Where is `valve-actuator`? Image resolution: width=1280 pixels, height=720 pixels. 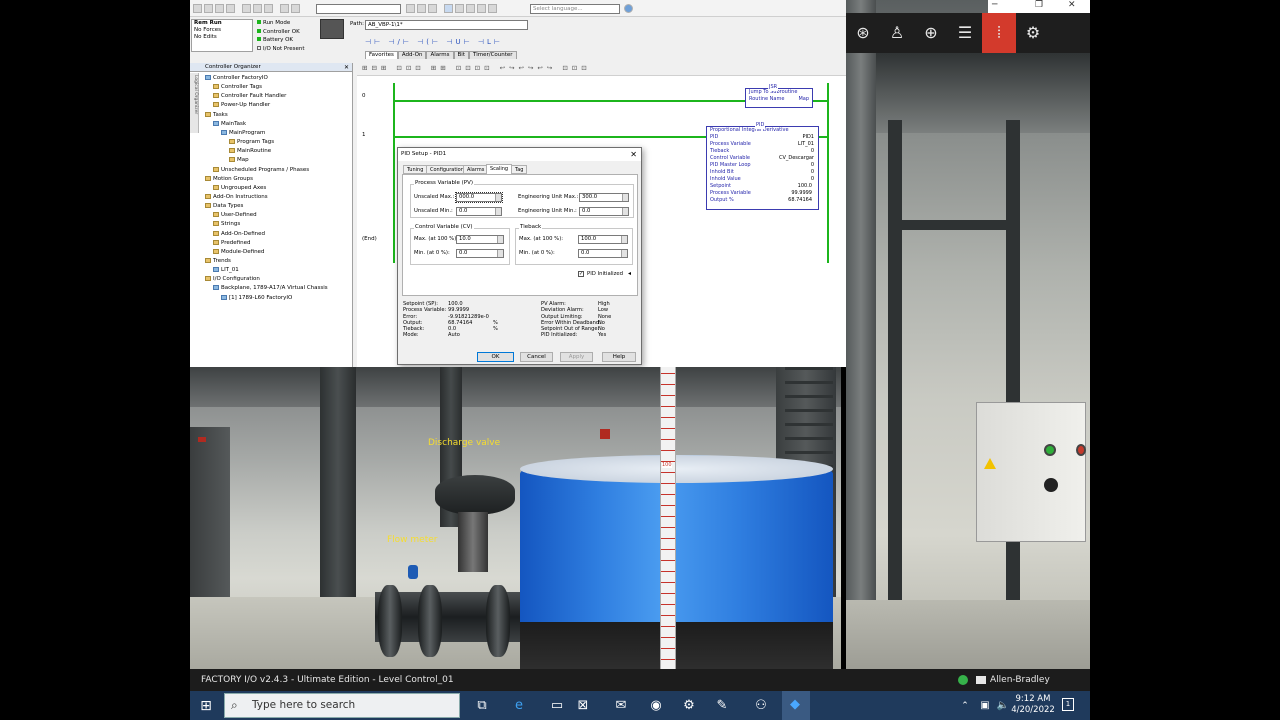 valve-actuator is located at coordinates (475, 495).